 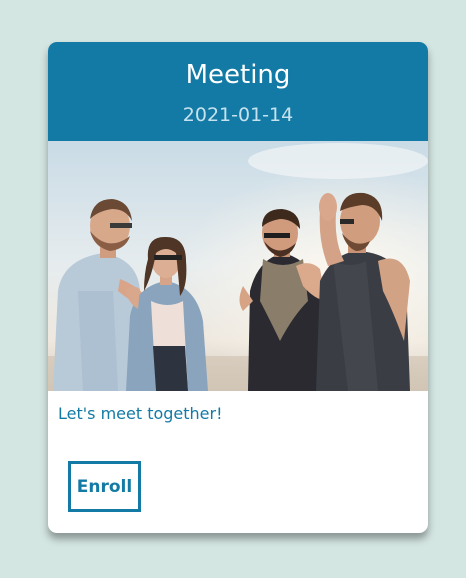 I want to click on card-title: Meeting, so click(x=238, y=75).